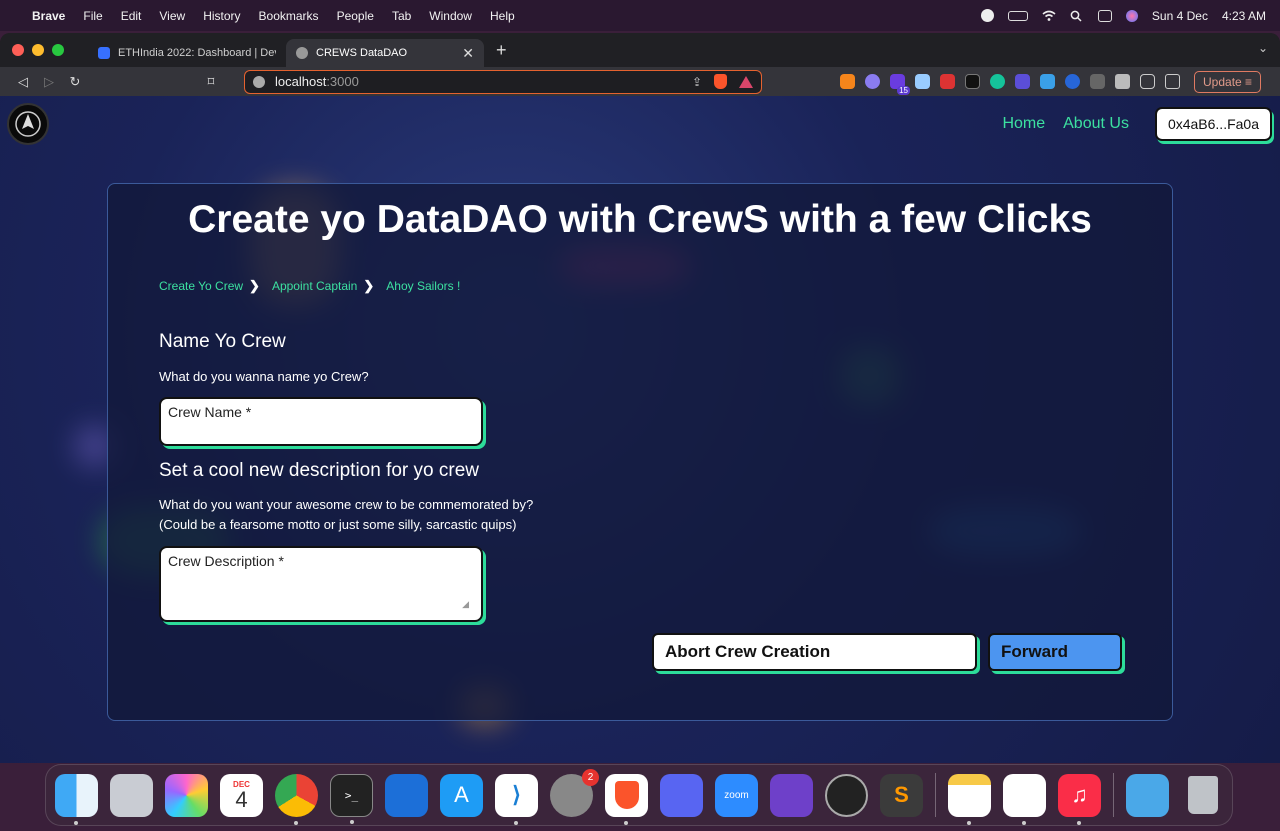 The image size is (1280, 831). I want to click on close-window-button, so click(18, 50).